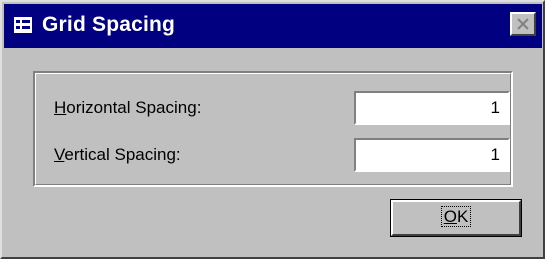  I want to click on horizontal-spacing-input, so click(432, 108).